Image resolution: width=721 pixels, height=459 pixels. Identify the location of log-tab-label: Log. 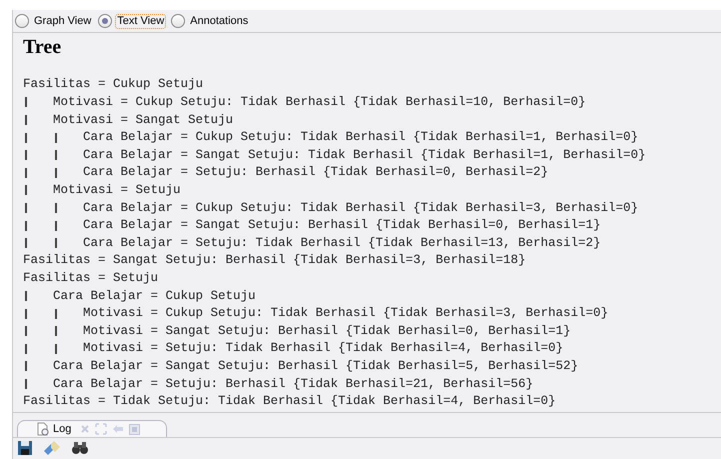
(62, 429).